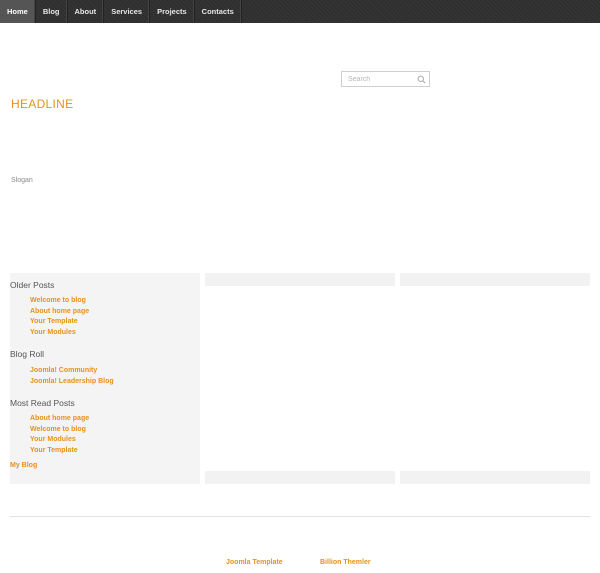  What do you see at coordinates (495, 477) in the screenshot?
I see `right-column-bottom-bar` at bounding box center [495, 477].